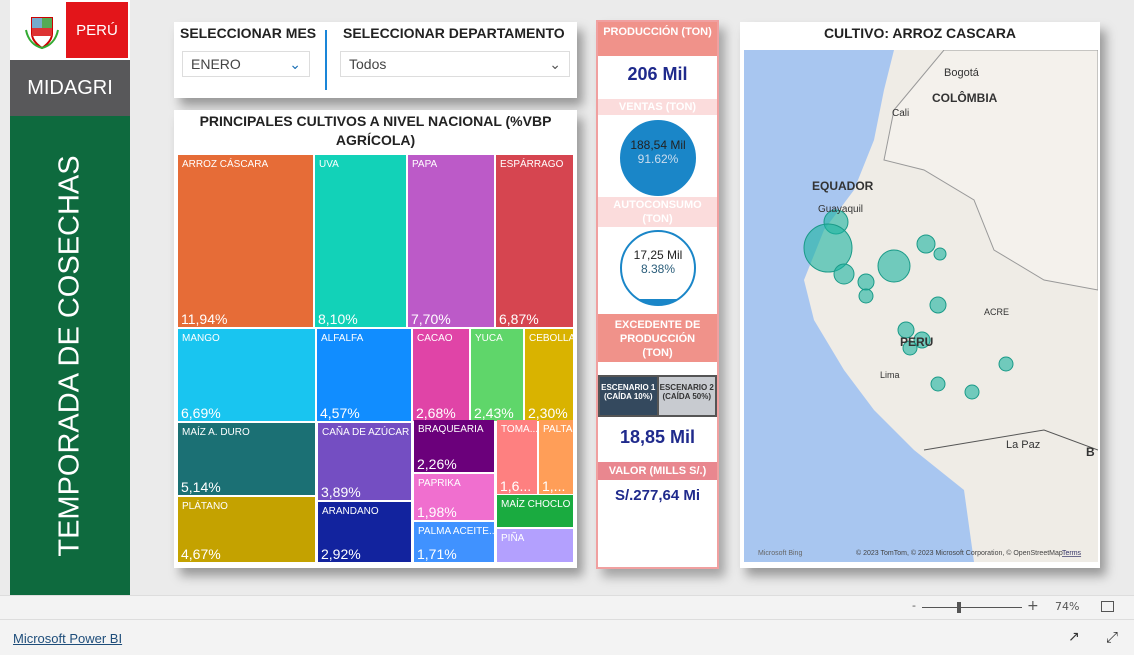 The image size is (1134, 655). What do you see at coordinates (246, 64) in the screenshot?
I see `month-dropdown: ENERO ⌄` at bounding box center [246, 64].